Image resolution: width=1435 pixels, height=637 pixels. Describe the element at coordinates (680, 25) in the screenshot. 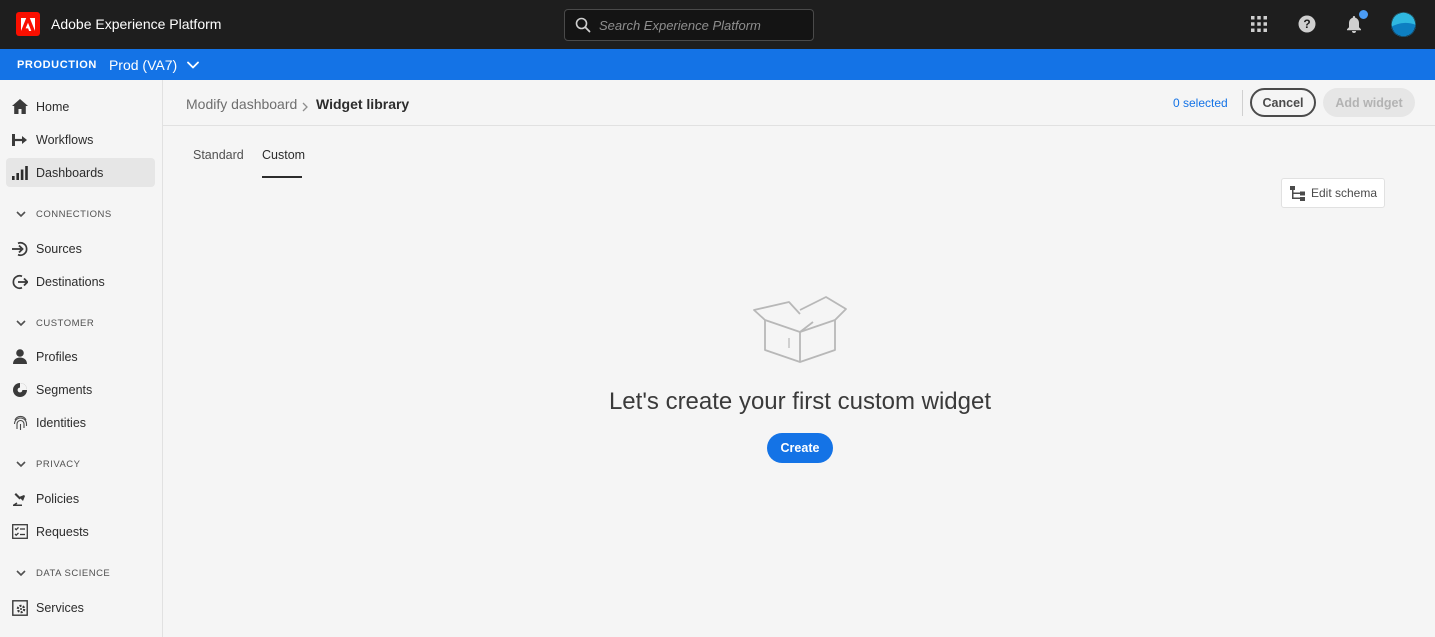

I see `search-placeholder: Search Experience Platform` at that location.